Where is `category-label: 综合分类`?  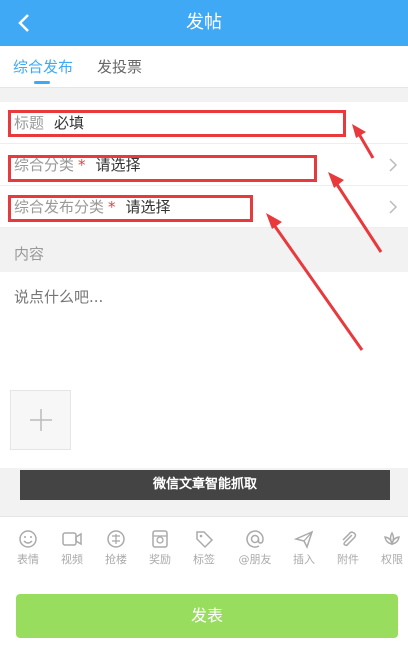 category-label: 综合分类 is located at coordinates (44, 165).